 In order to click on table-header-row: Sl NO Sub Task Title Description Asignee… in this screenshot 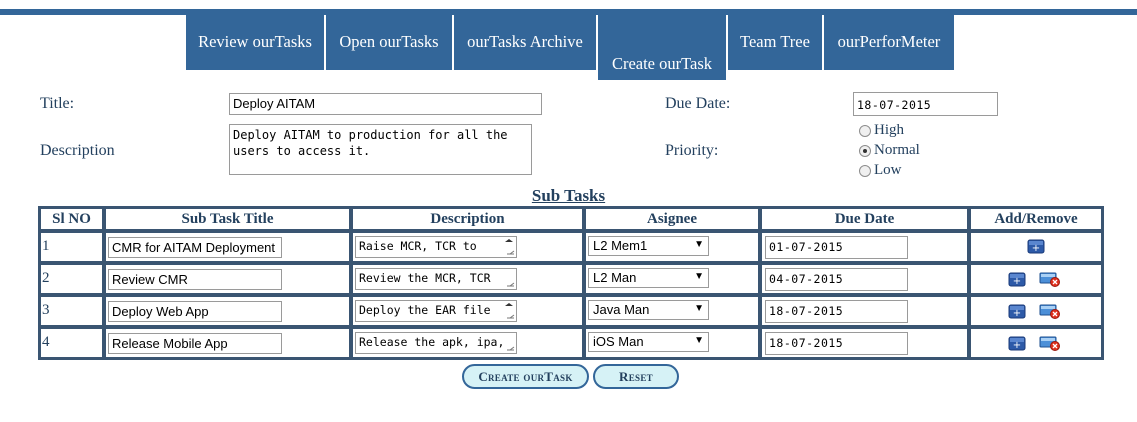, I will do `click(571, 219)`.